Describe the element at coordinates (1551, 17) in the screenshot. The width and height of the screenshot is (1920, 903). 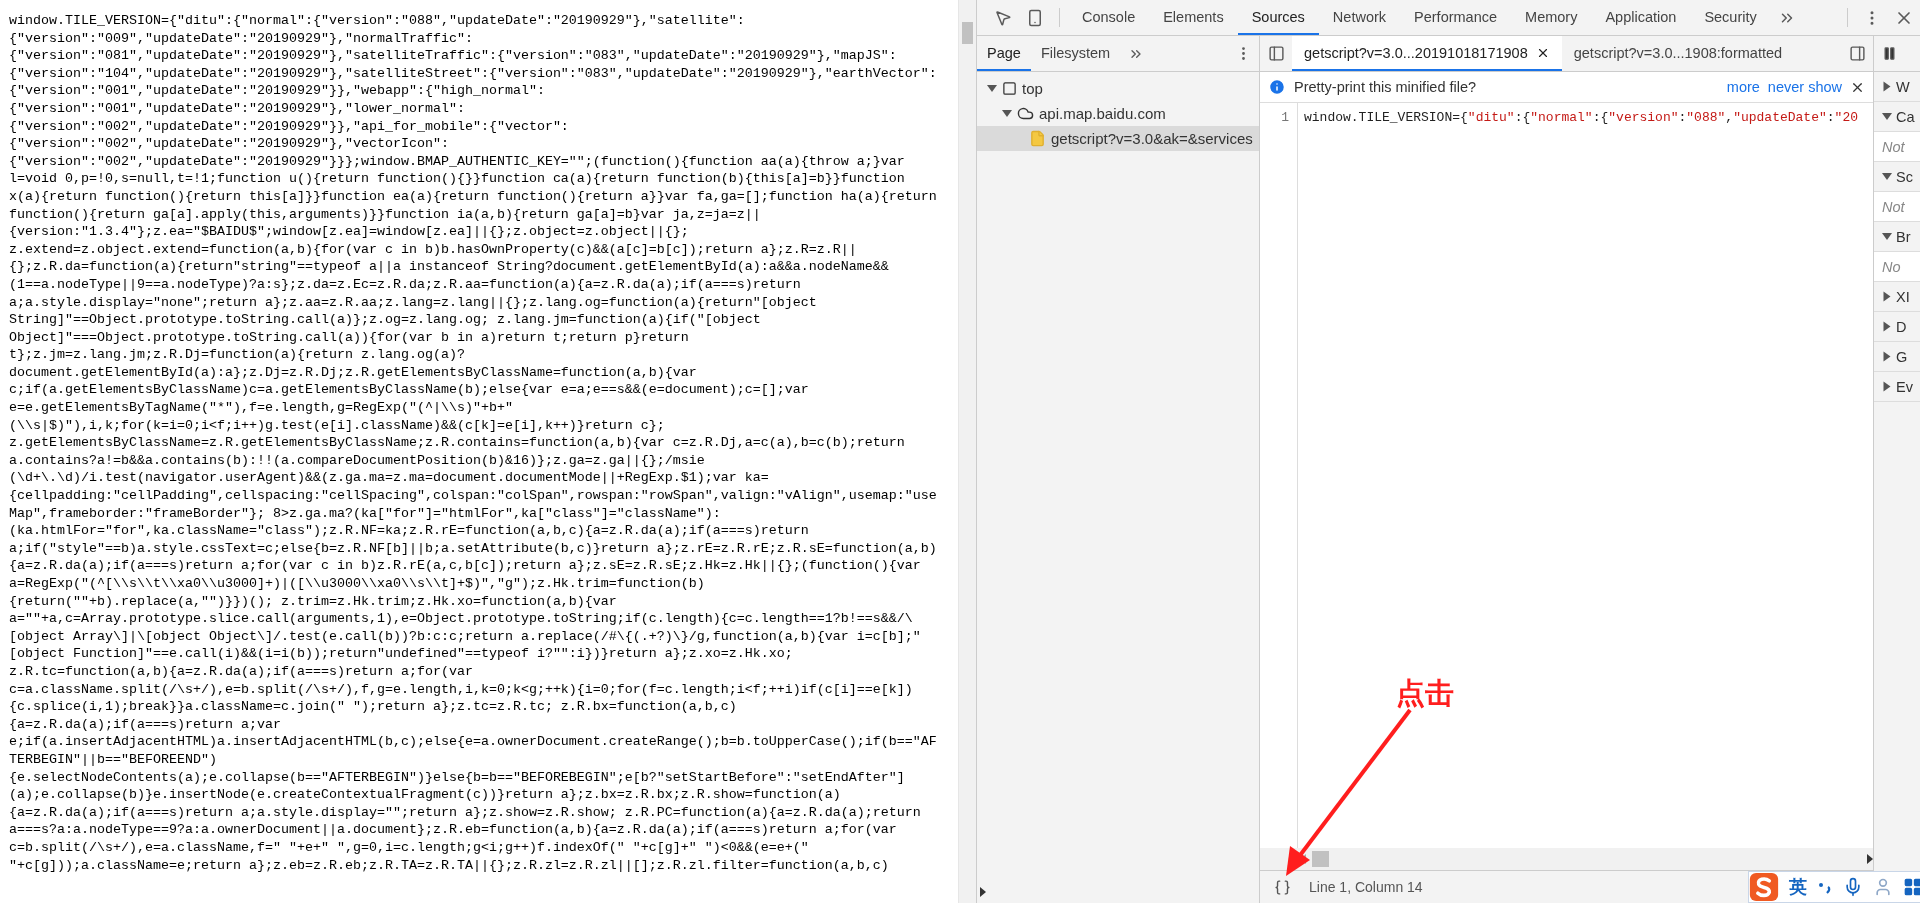
I see `panel-tab: Memory` at that location.